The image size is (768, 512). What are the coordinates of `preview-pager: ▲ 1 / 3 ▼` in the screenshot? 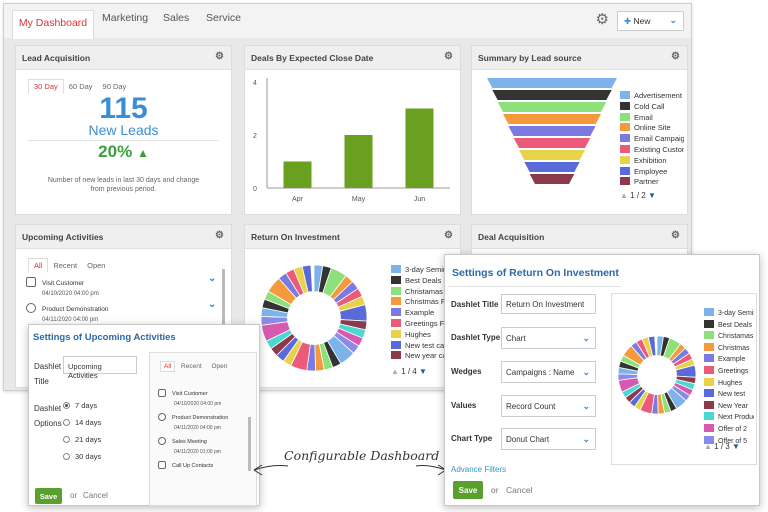 It's located at (722, 446).